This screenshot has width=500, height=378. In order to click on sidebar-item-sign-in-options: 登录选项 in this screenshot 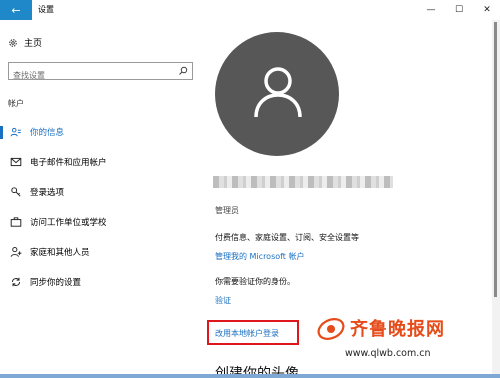, I will do `click(100, 192)`.